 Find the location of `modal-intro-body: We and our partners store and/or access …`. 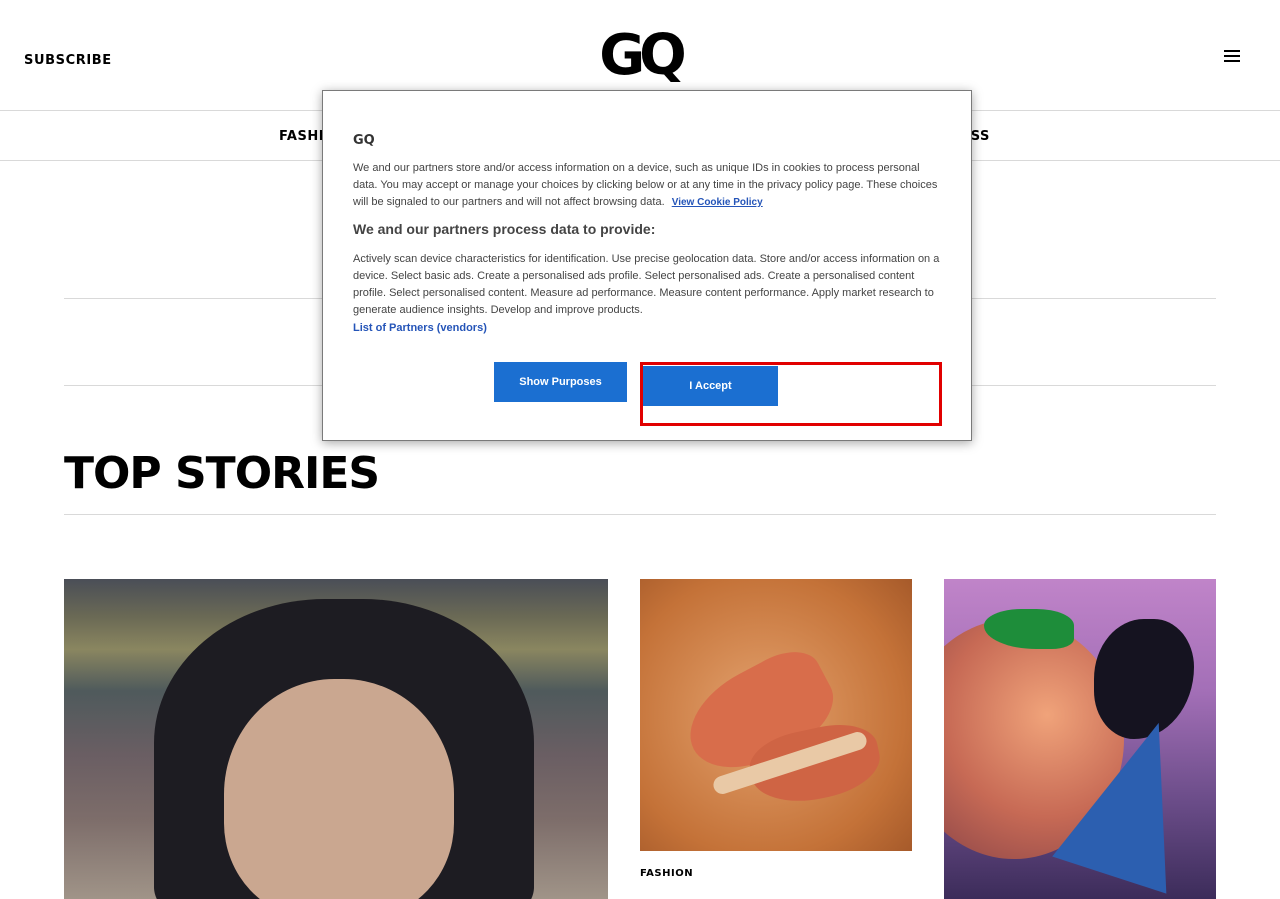

modal-intro-body: We and our partners store and/or access … is located at coordinates (645, 185).